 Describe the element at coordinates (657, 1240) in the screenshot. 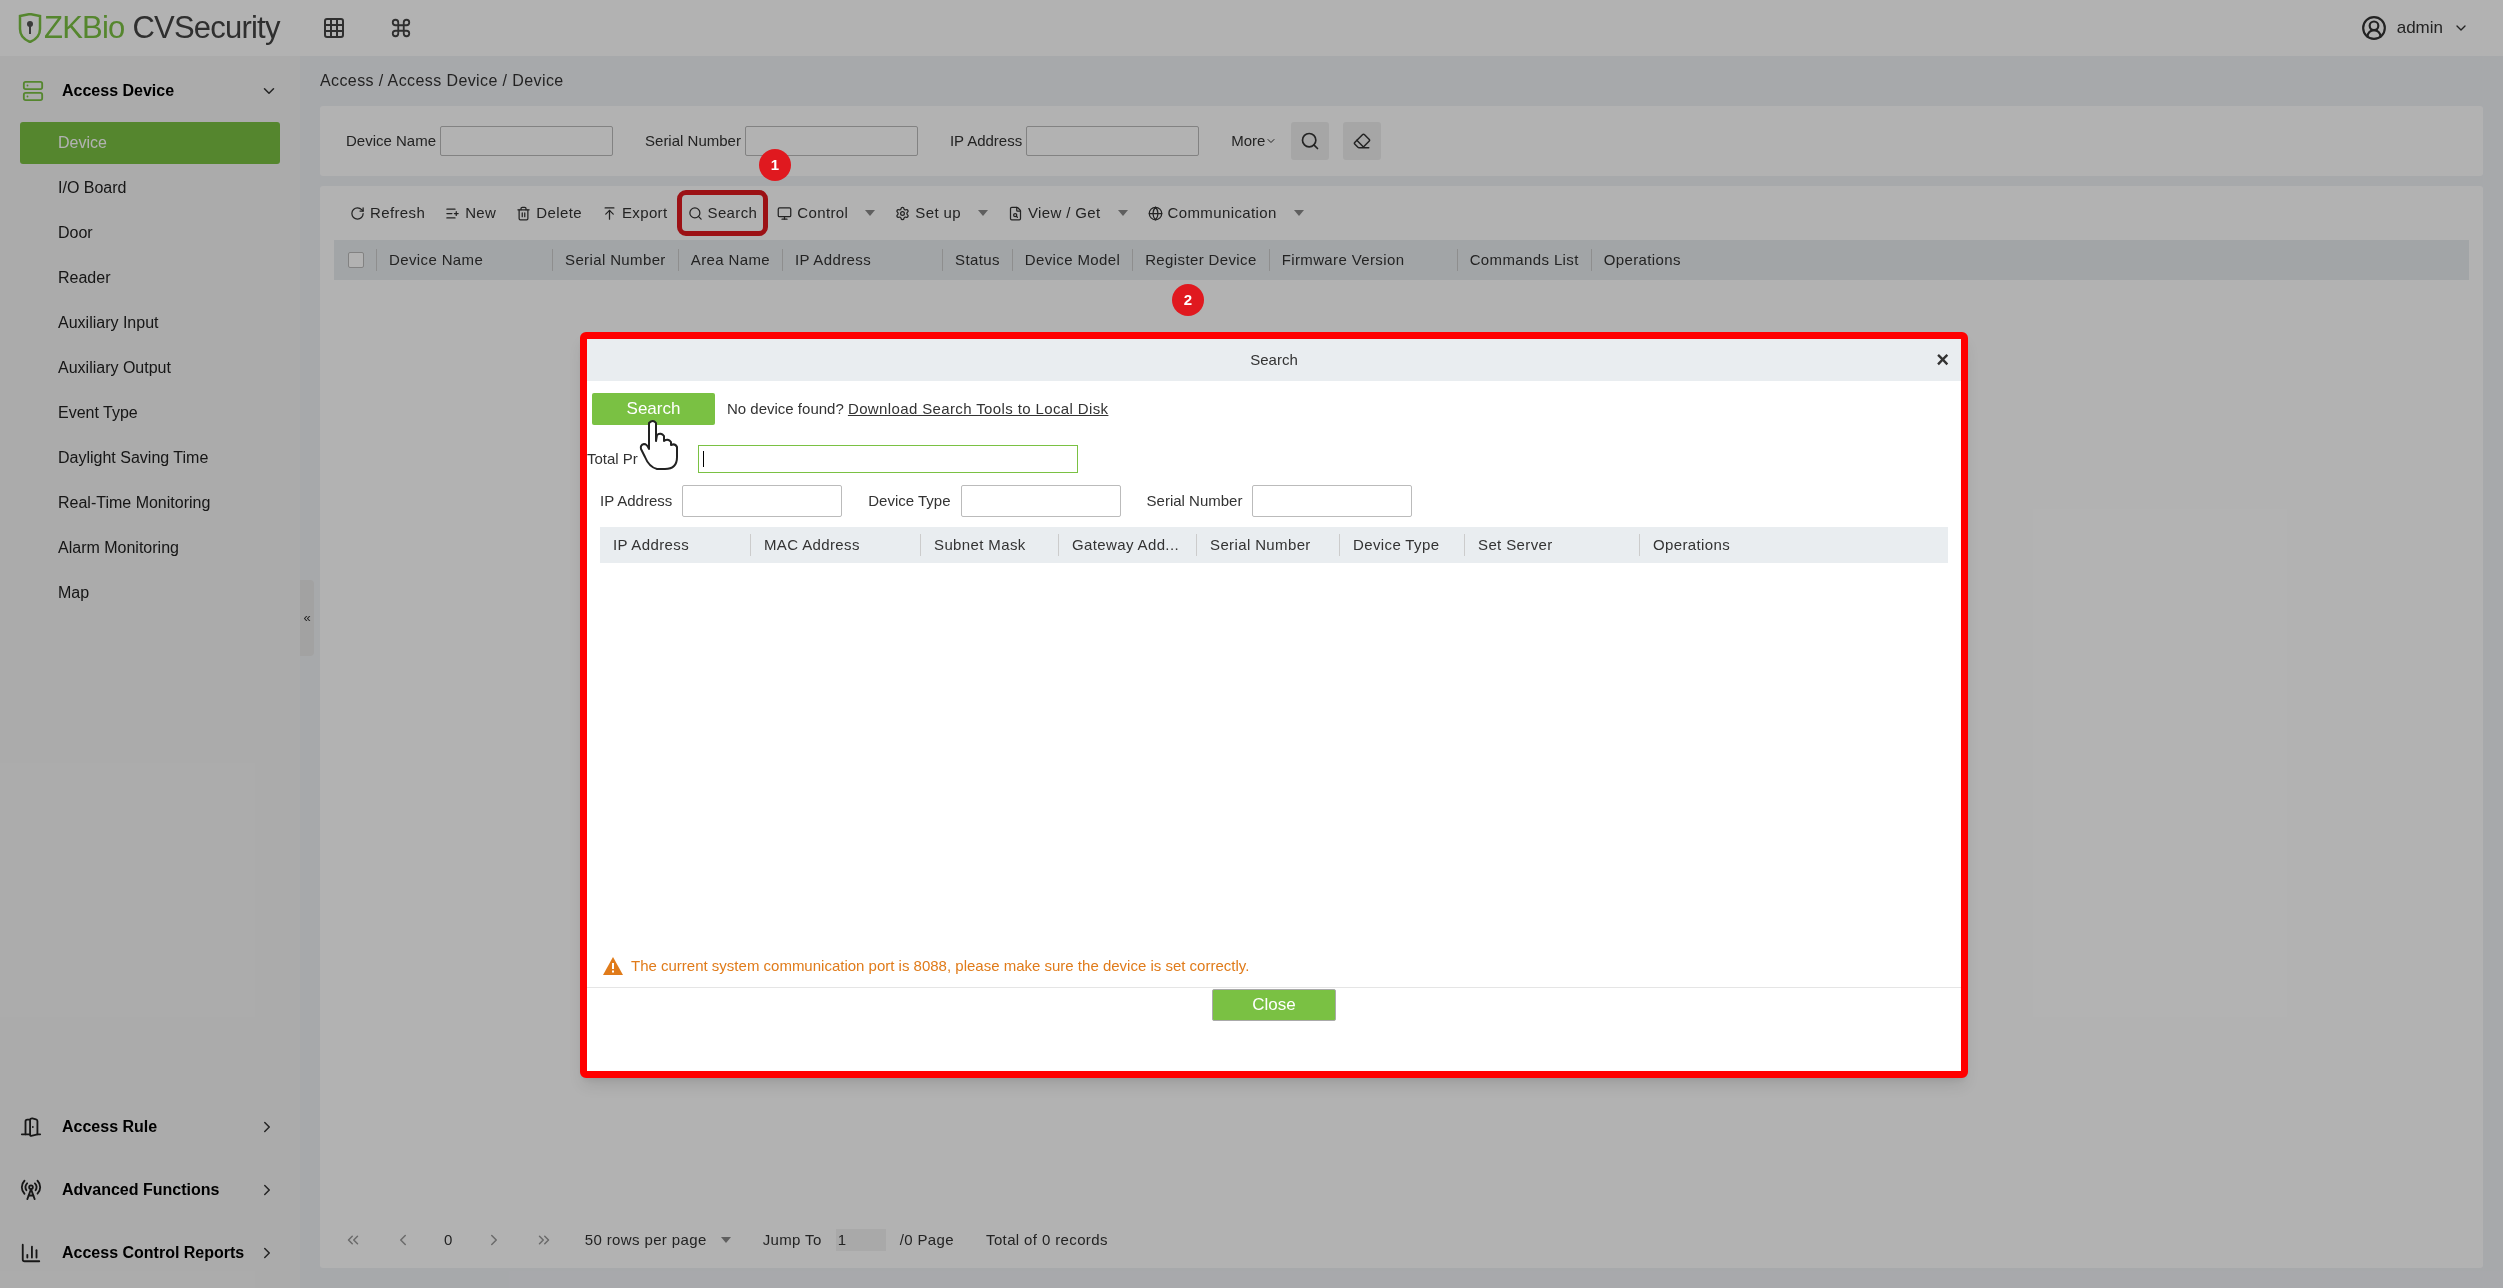

I see `rows-per-page-dropdown: 50 rows per page` at that location.